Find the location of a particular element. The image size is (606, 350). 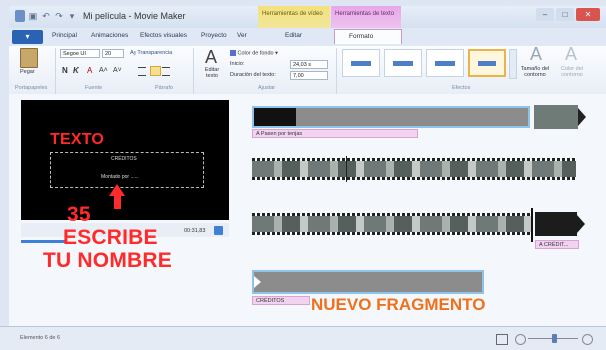

credits-caption: CRÉDITOS is located at coordinates (281, 300).